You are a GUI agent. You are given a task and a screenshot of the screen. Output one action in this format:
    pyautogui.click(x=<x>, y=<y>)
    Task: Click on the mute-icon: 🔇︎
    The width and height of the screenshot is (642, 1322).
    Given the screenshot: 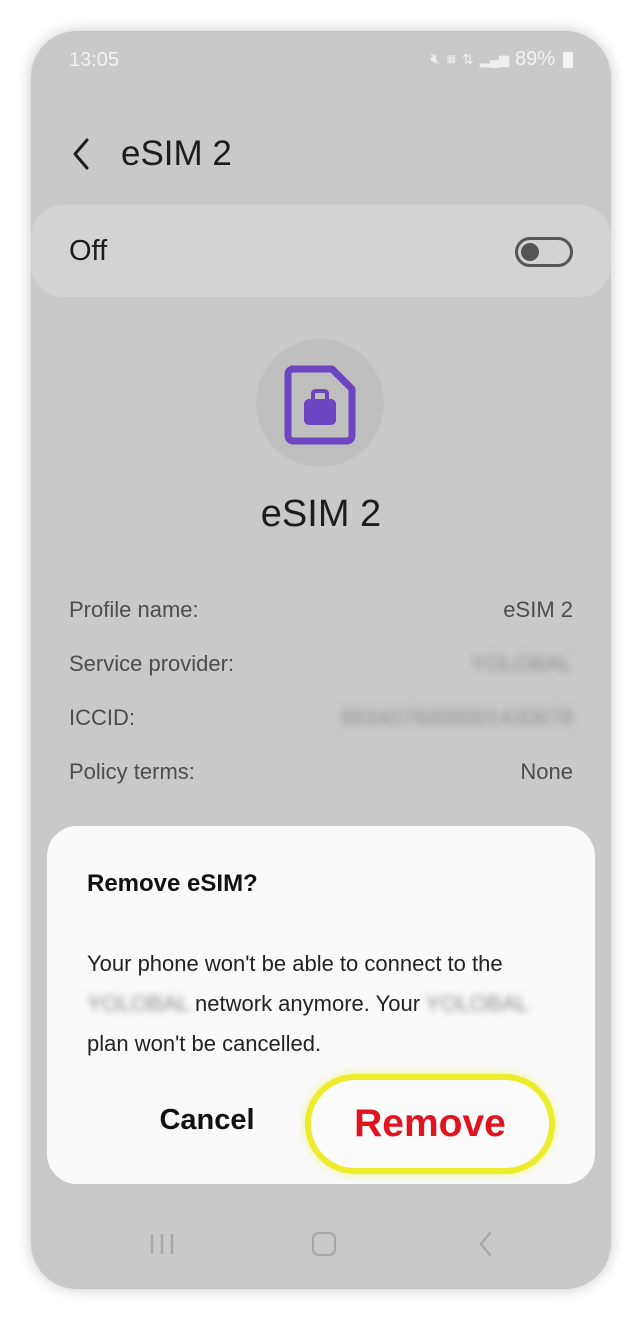 What is the action you would take?
    pyautogui.click(x=435, y=59)
    